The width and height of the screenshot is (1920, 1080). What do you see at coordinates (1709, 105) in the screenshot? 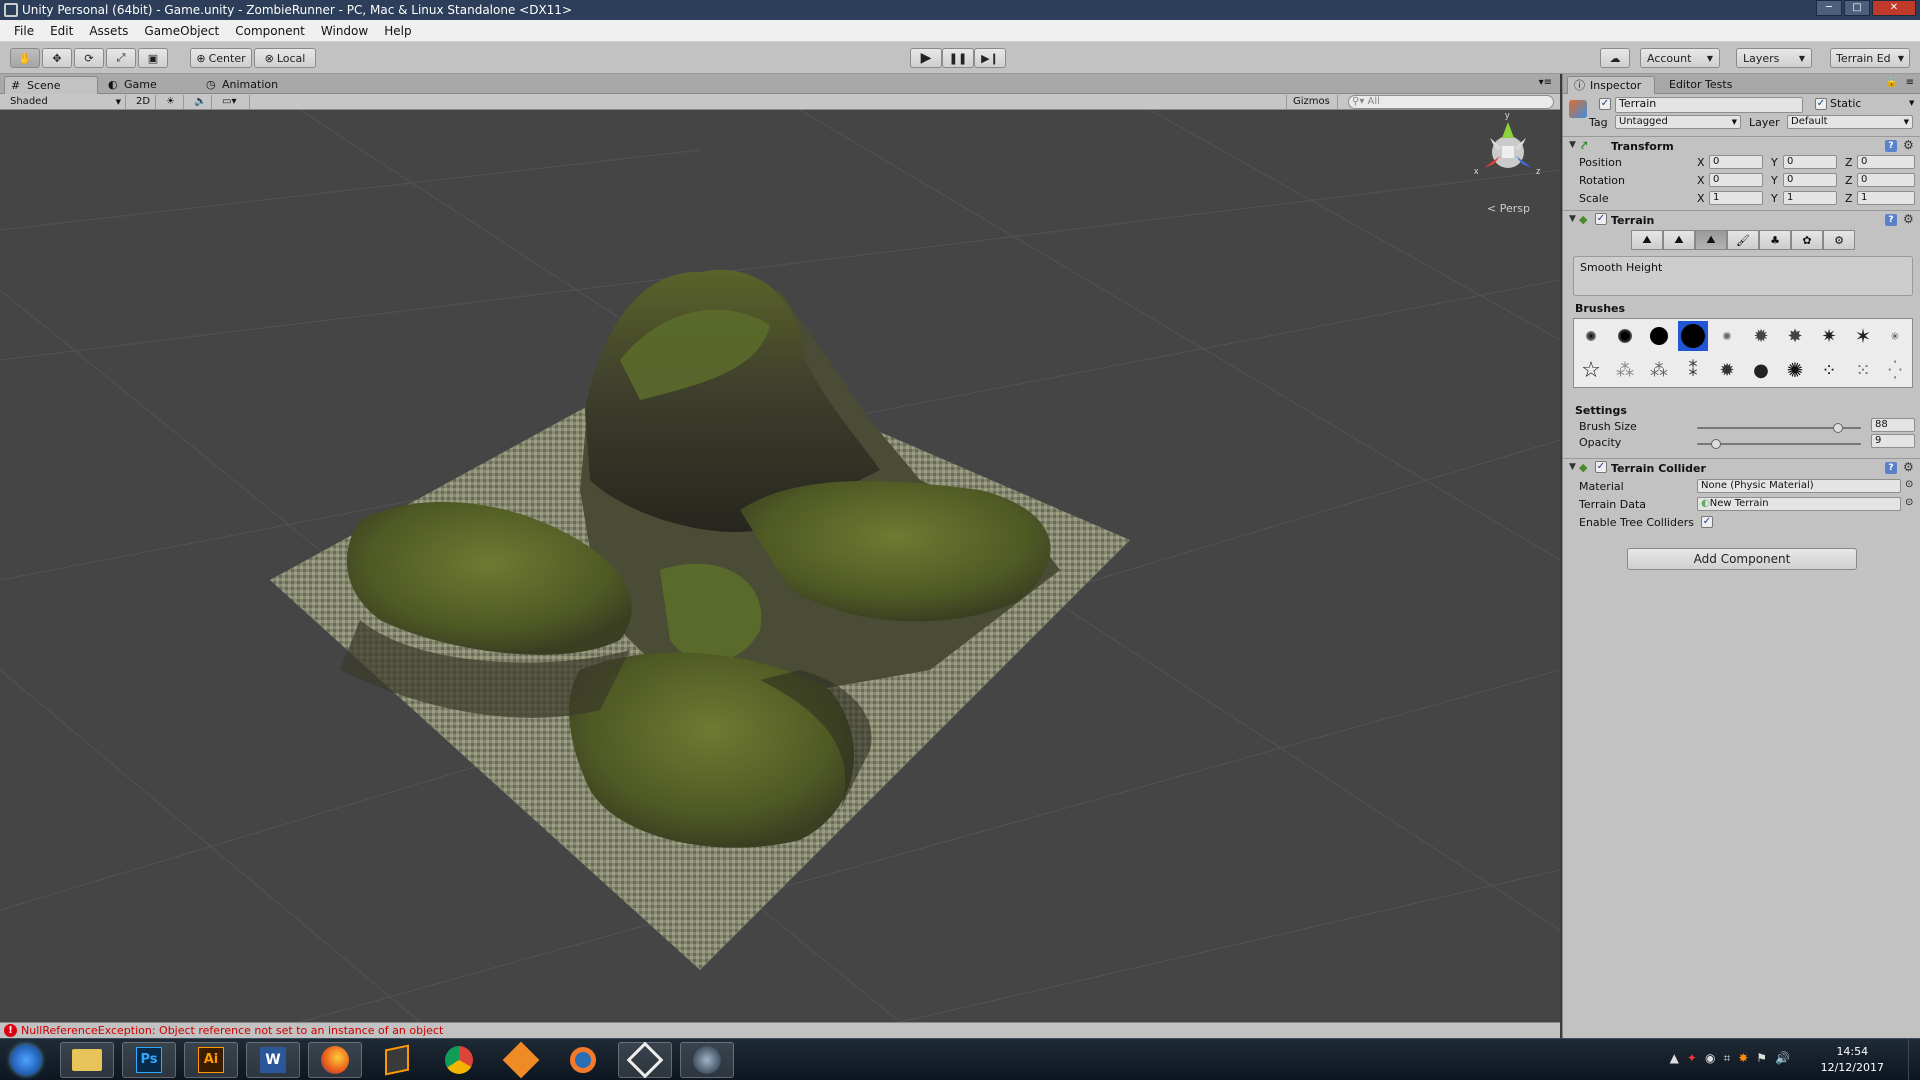
I see `object-name-field: Terrain` at bounding box center [1709, 105].